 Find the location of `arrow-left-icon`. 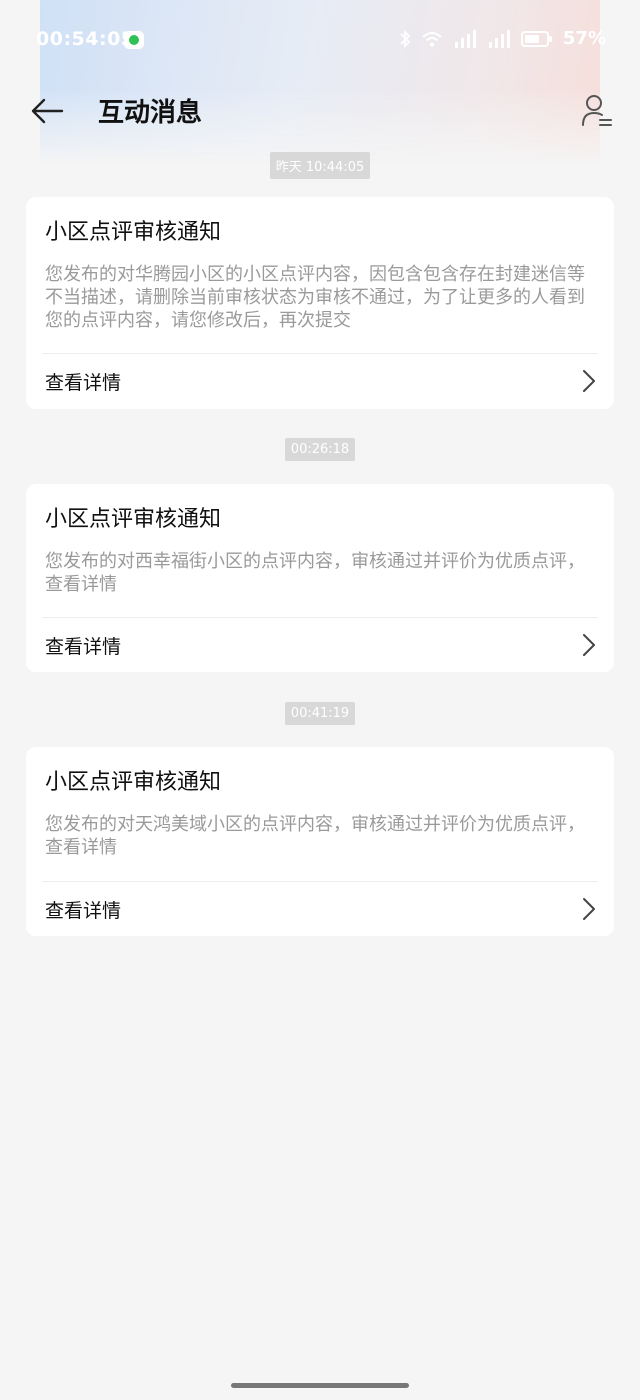

arrow-left-icon is located at coordinates (47, 111).